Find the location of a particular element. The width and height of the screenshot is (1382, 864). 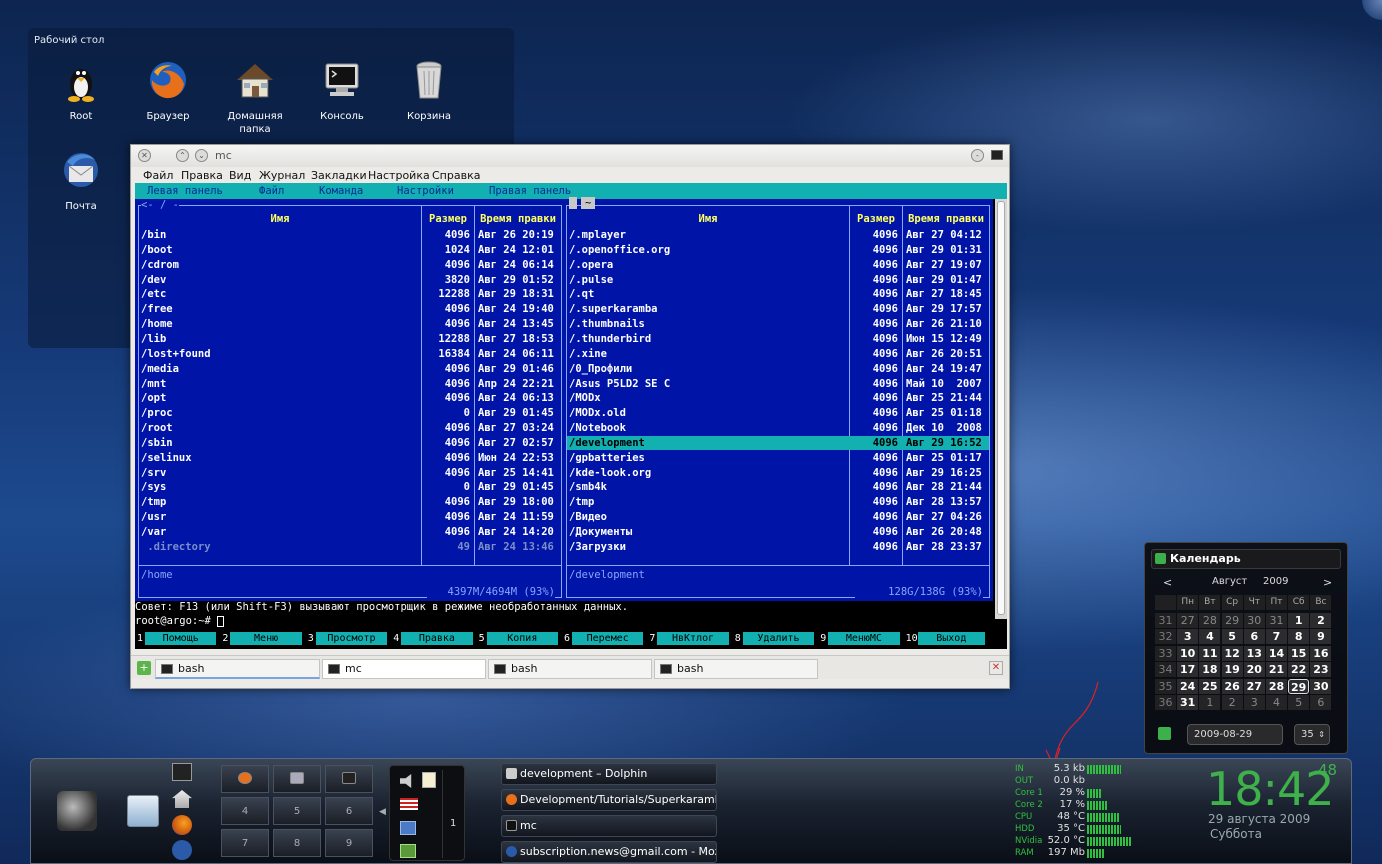

keep-below-button: ⌄ is located at coordinates (201, 155).